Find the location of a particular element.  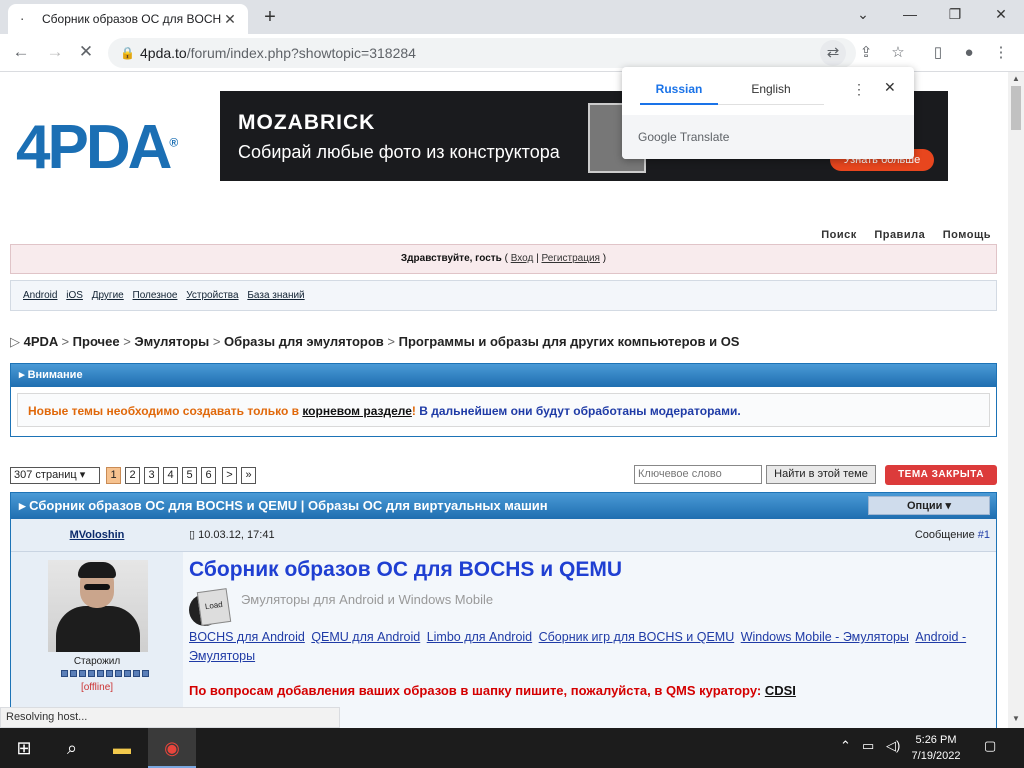

rank-pips is located at coordinates (105, 673).